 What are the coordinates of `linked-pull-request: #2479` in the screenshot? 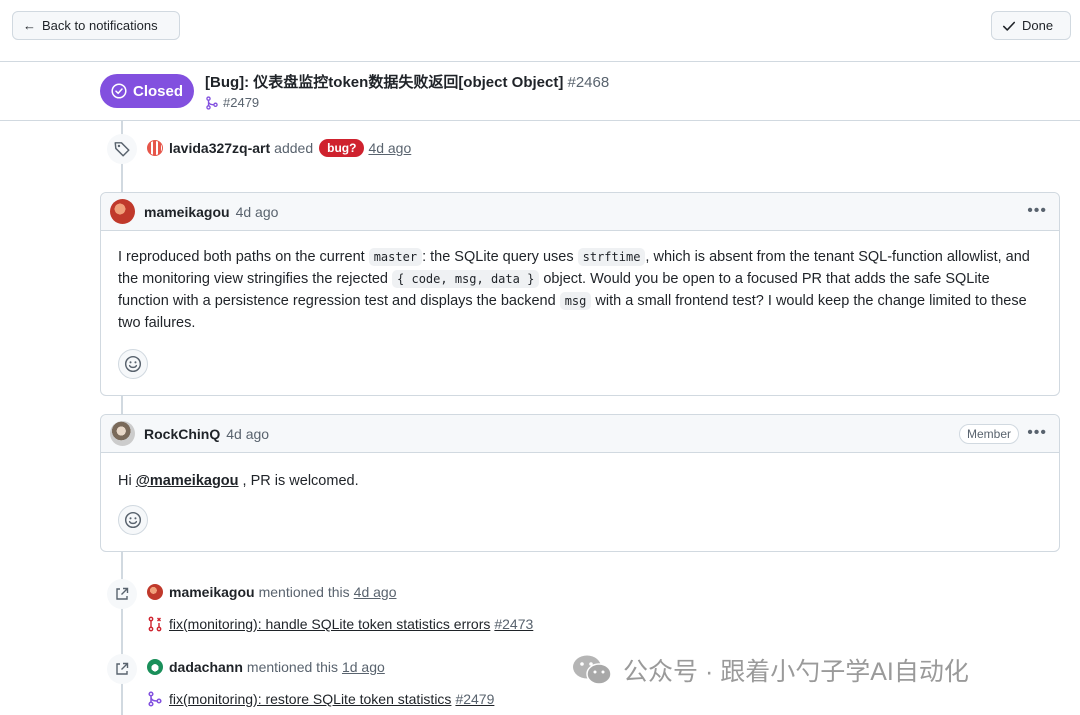 It's located at (232, 102).